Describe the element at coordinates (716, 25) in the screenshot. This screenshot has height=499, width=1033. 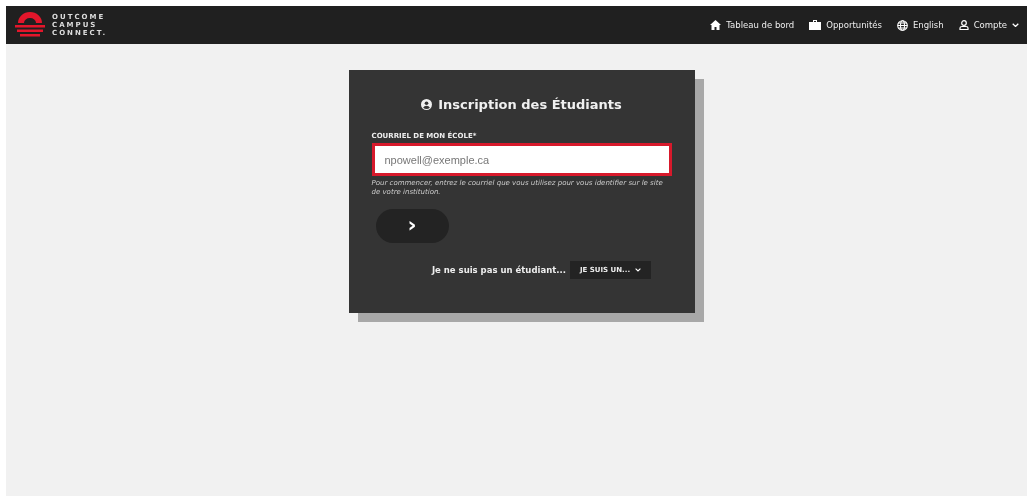
I see `home-icon` at that location.